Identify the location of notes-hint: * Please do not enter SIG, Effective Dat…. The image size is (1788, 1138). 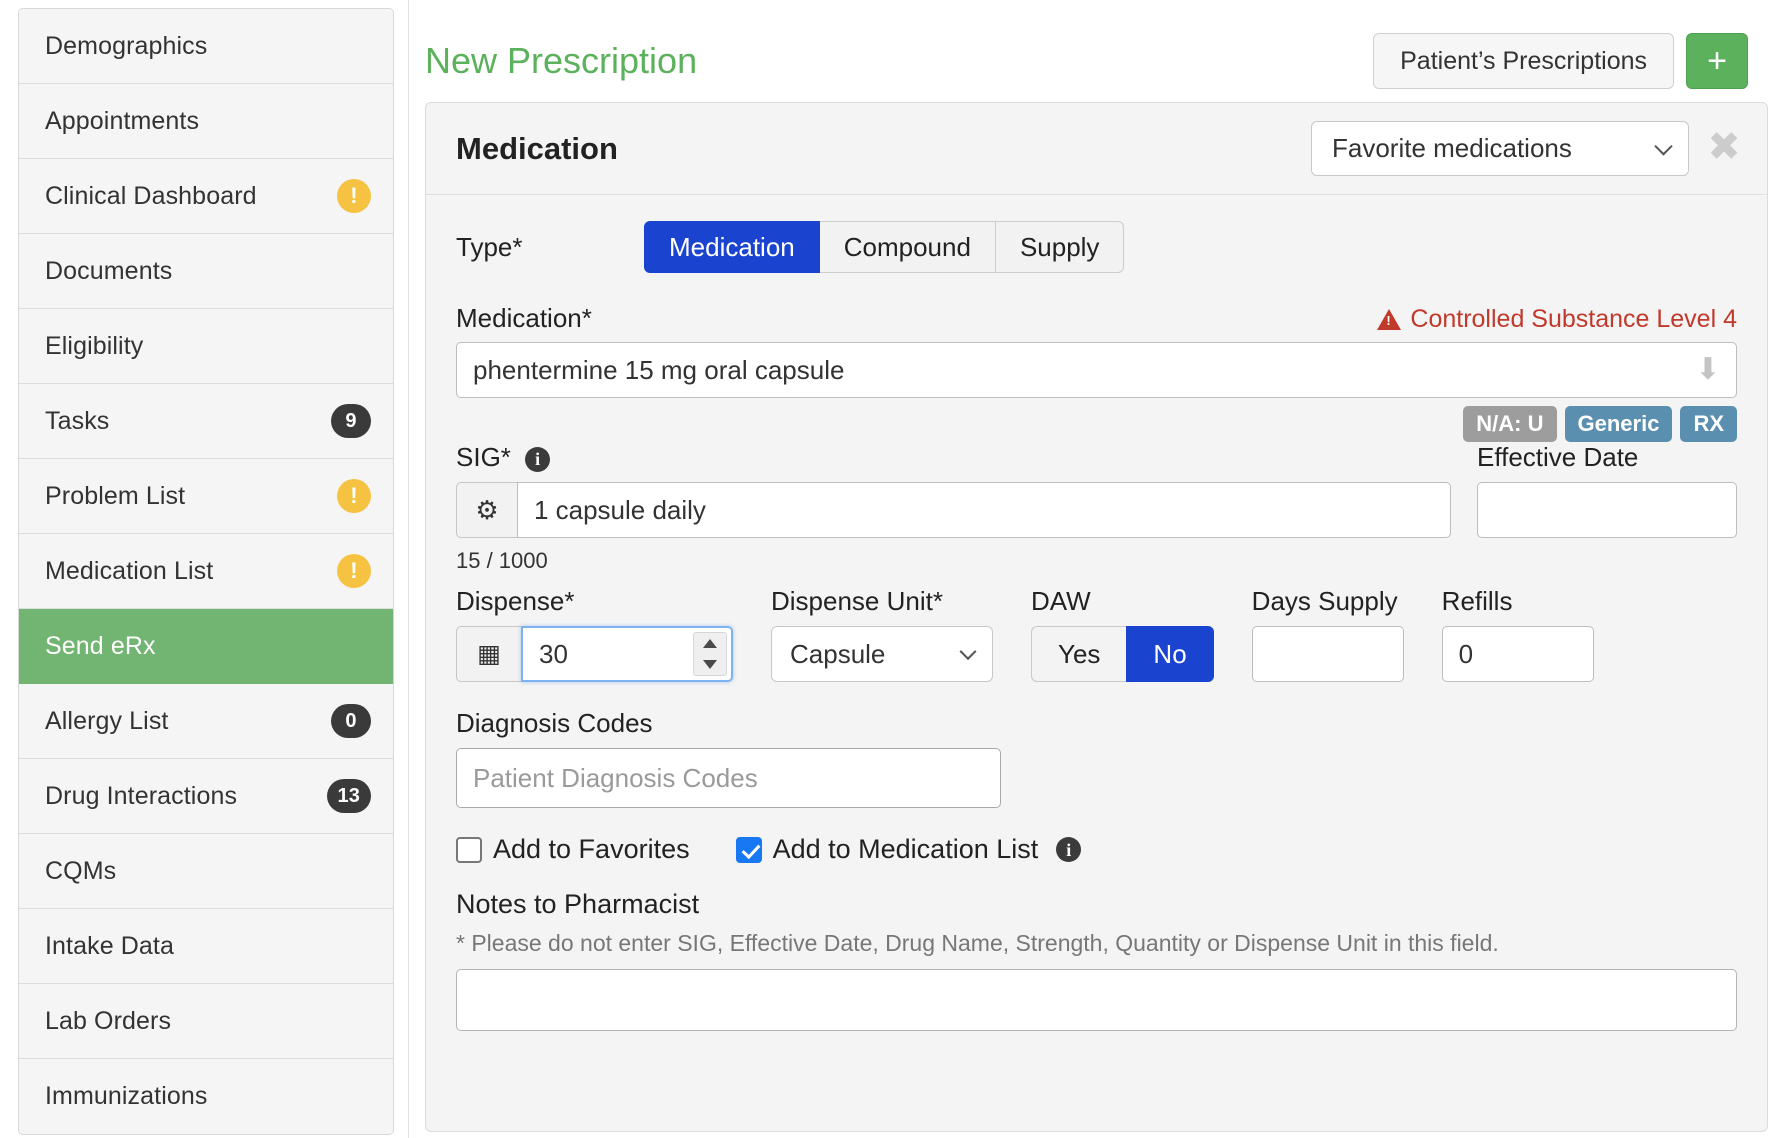
(977, 943).